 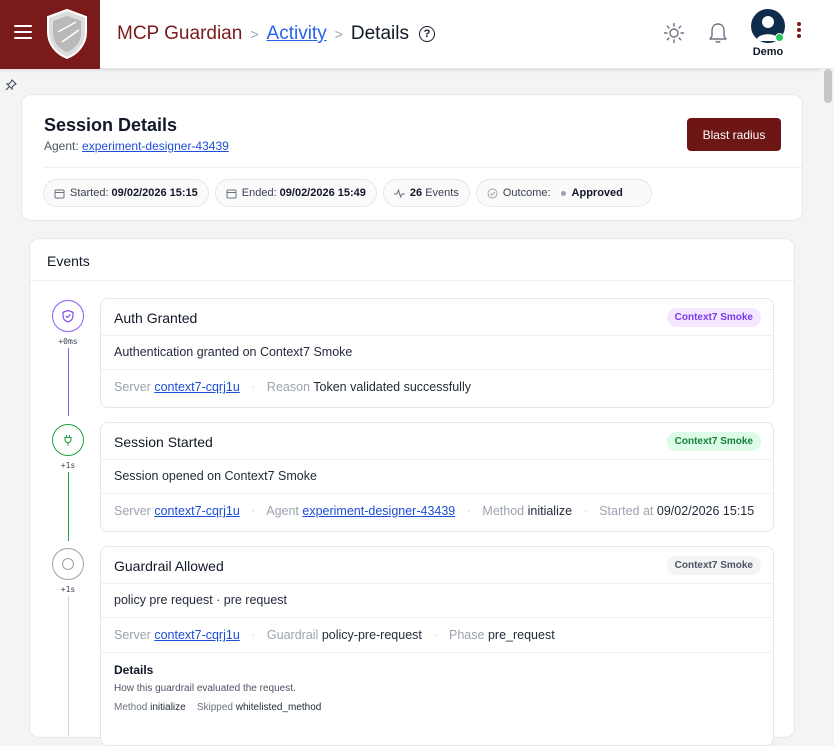 What do you see at coordinates (597, 193) in the screenshot?
I see `outcome-value: Approved` at bounding box center [597, 193].